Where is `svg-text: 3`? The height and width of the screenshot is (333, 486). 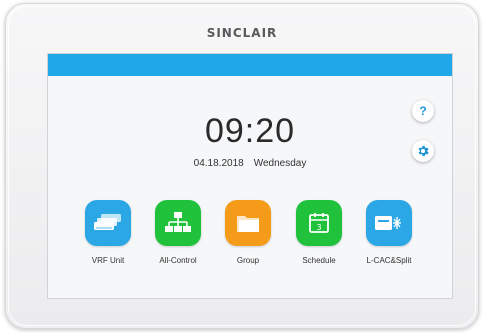 svg-text: 3 is located at coordinates (318, 227).